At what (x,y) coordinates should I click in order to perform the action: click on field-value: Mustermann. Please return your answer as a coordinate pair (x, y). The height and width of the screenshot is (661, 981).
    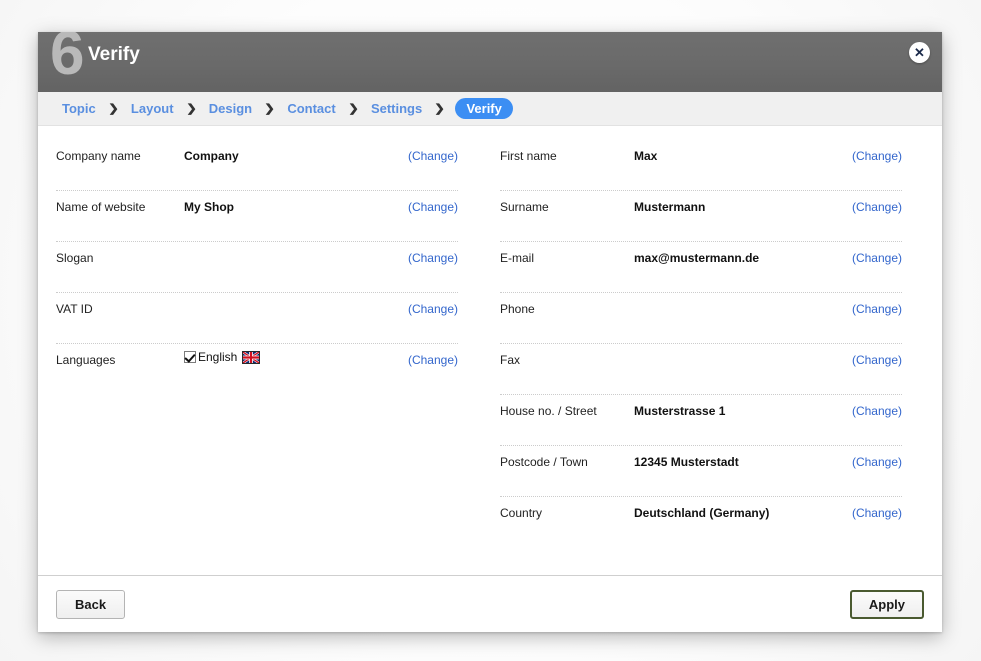
    Looking at the image, I should click on (670, 207).